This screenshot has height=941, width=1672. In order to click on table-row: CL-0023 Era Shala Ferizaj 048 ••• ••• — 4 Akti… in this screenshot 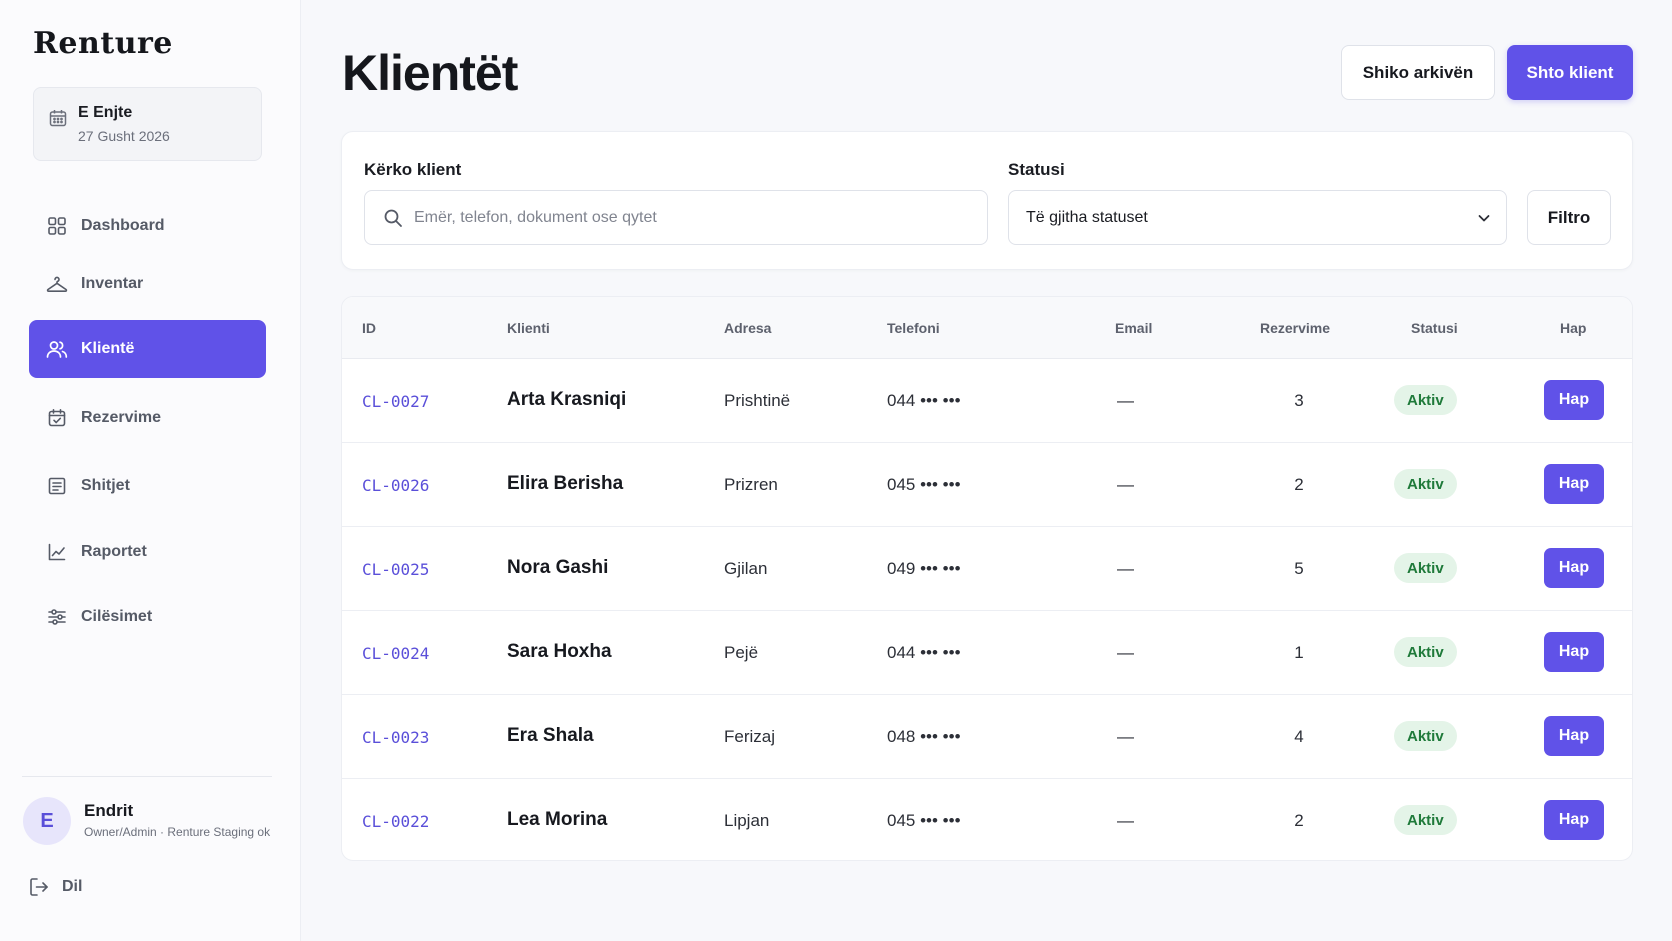, I will do `click(987, 737)`.